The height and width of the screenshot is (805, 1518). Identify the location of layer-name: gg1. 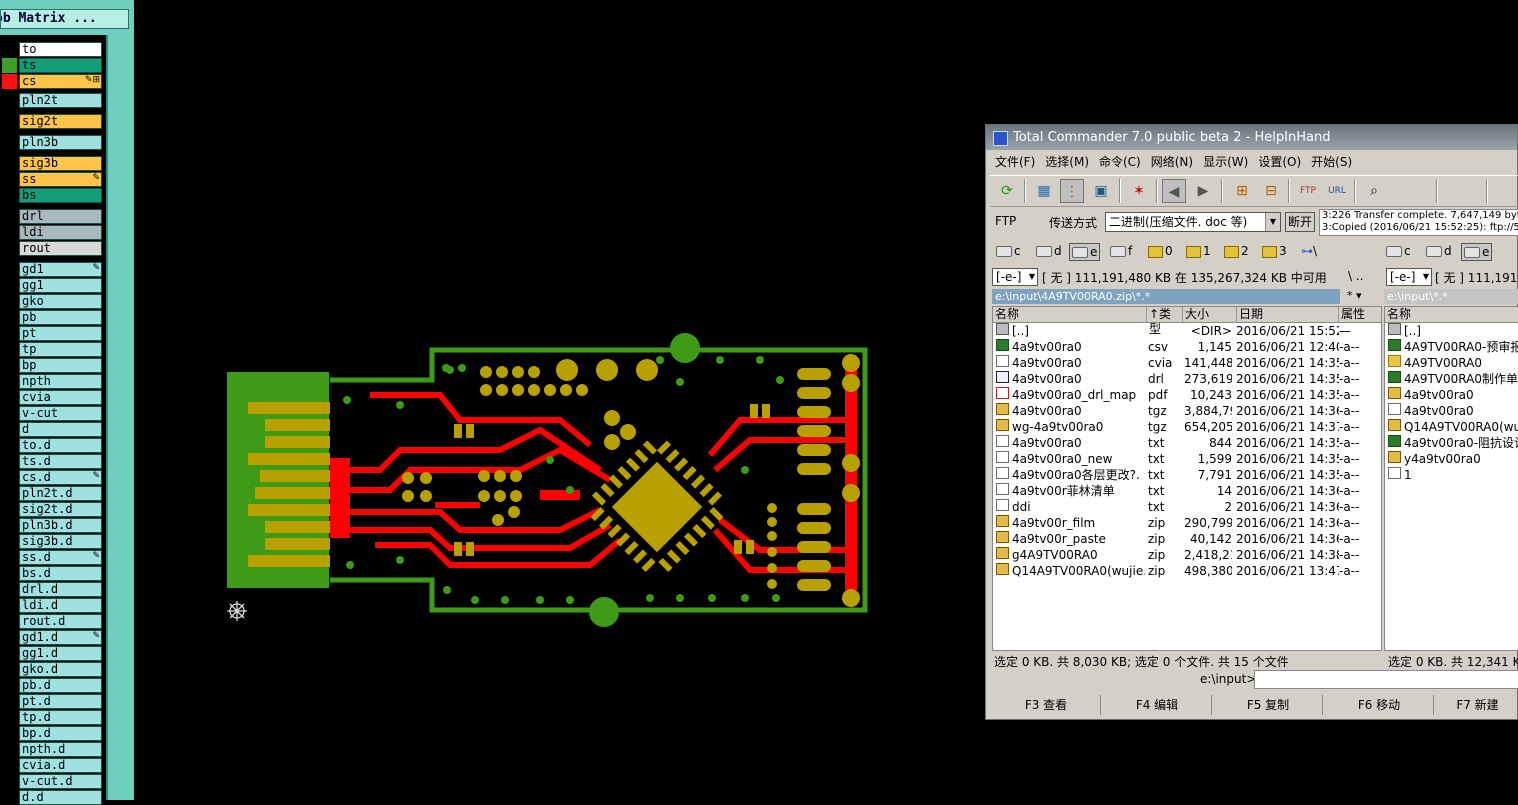
(60, 285).